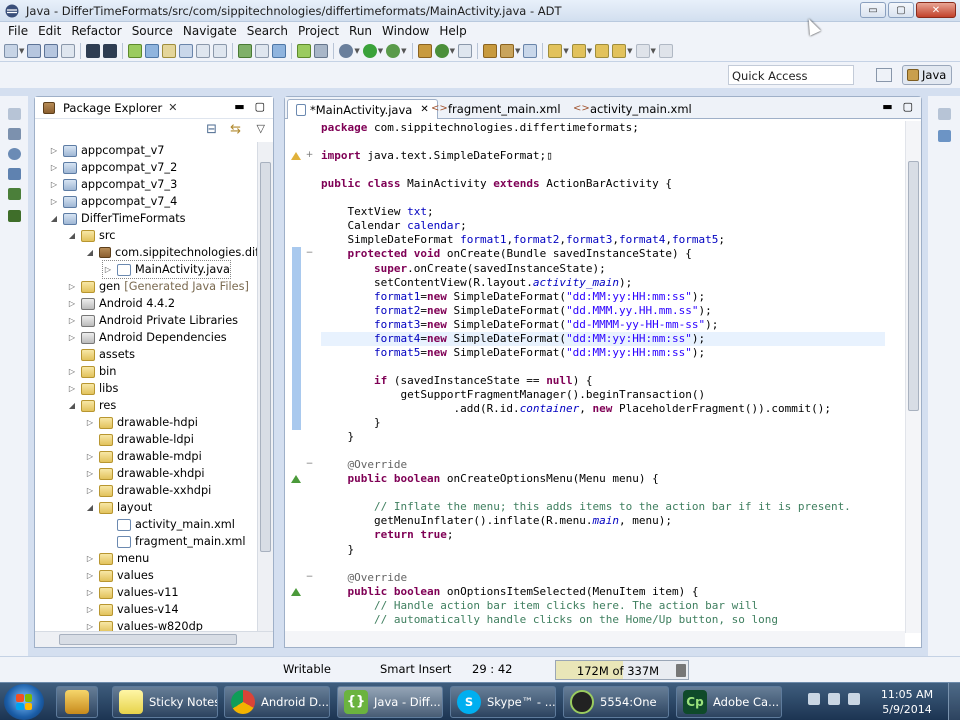  I want to click on collapse-all-icon: ⊟, so click(211, 129).